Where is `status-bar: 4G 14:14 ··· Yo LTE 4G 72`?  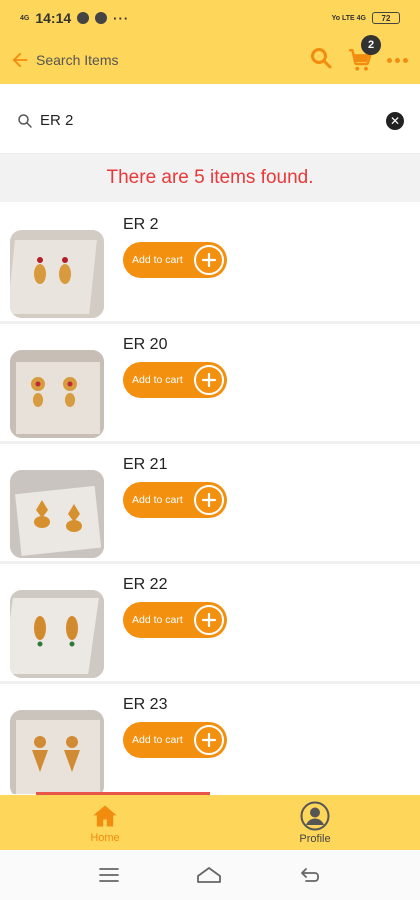
status-bar: 4G 14:14 ··· Yo LTE 4G 72 is located at coordinates (210, 18).